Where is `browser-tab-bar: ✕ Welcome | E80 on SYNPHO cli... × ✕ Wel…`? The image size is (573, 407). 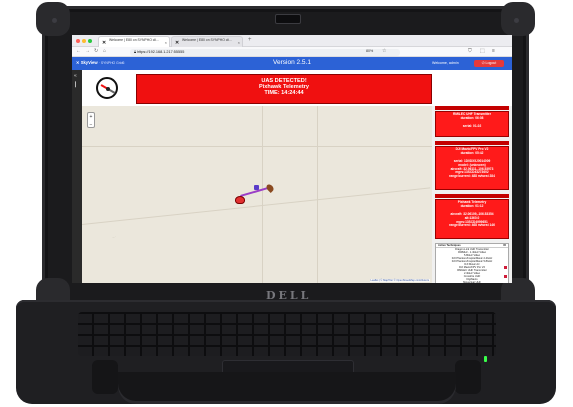
browser-tab-bar: ✕ Welcome | E80 on SYNPHO cli... × ✕ Wel… is located at coordinates (292, 41).